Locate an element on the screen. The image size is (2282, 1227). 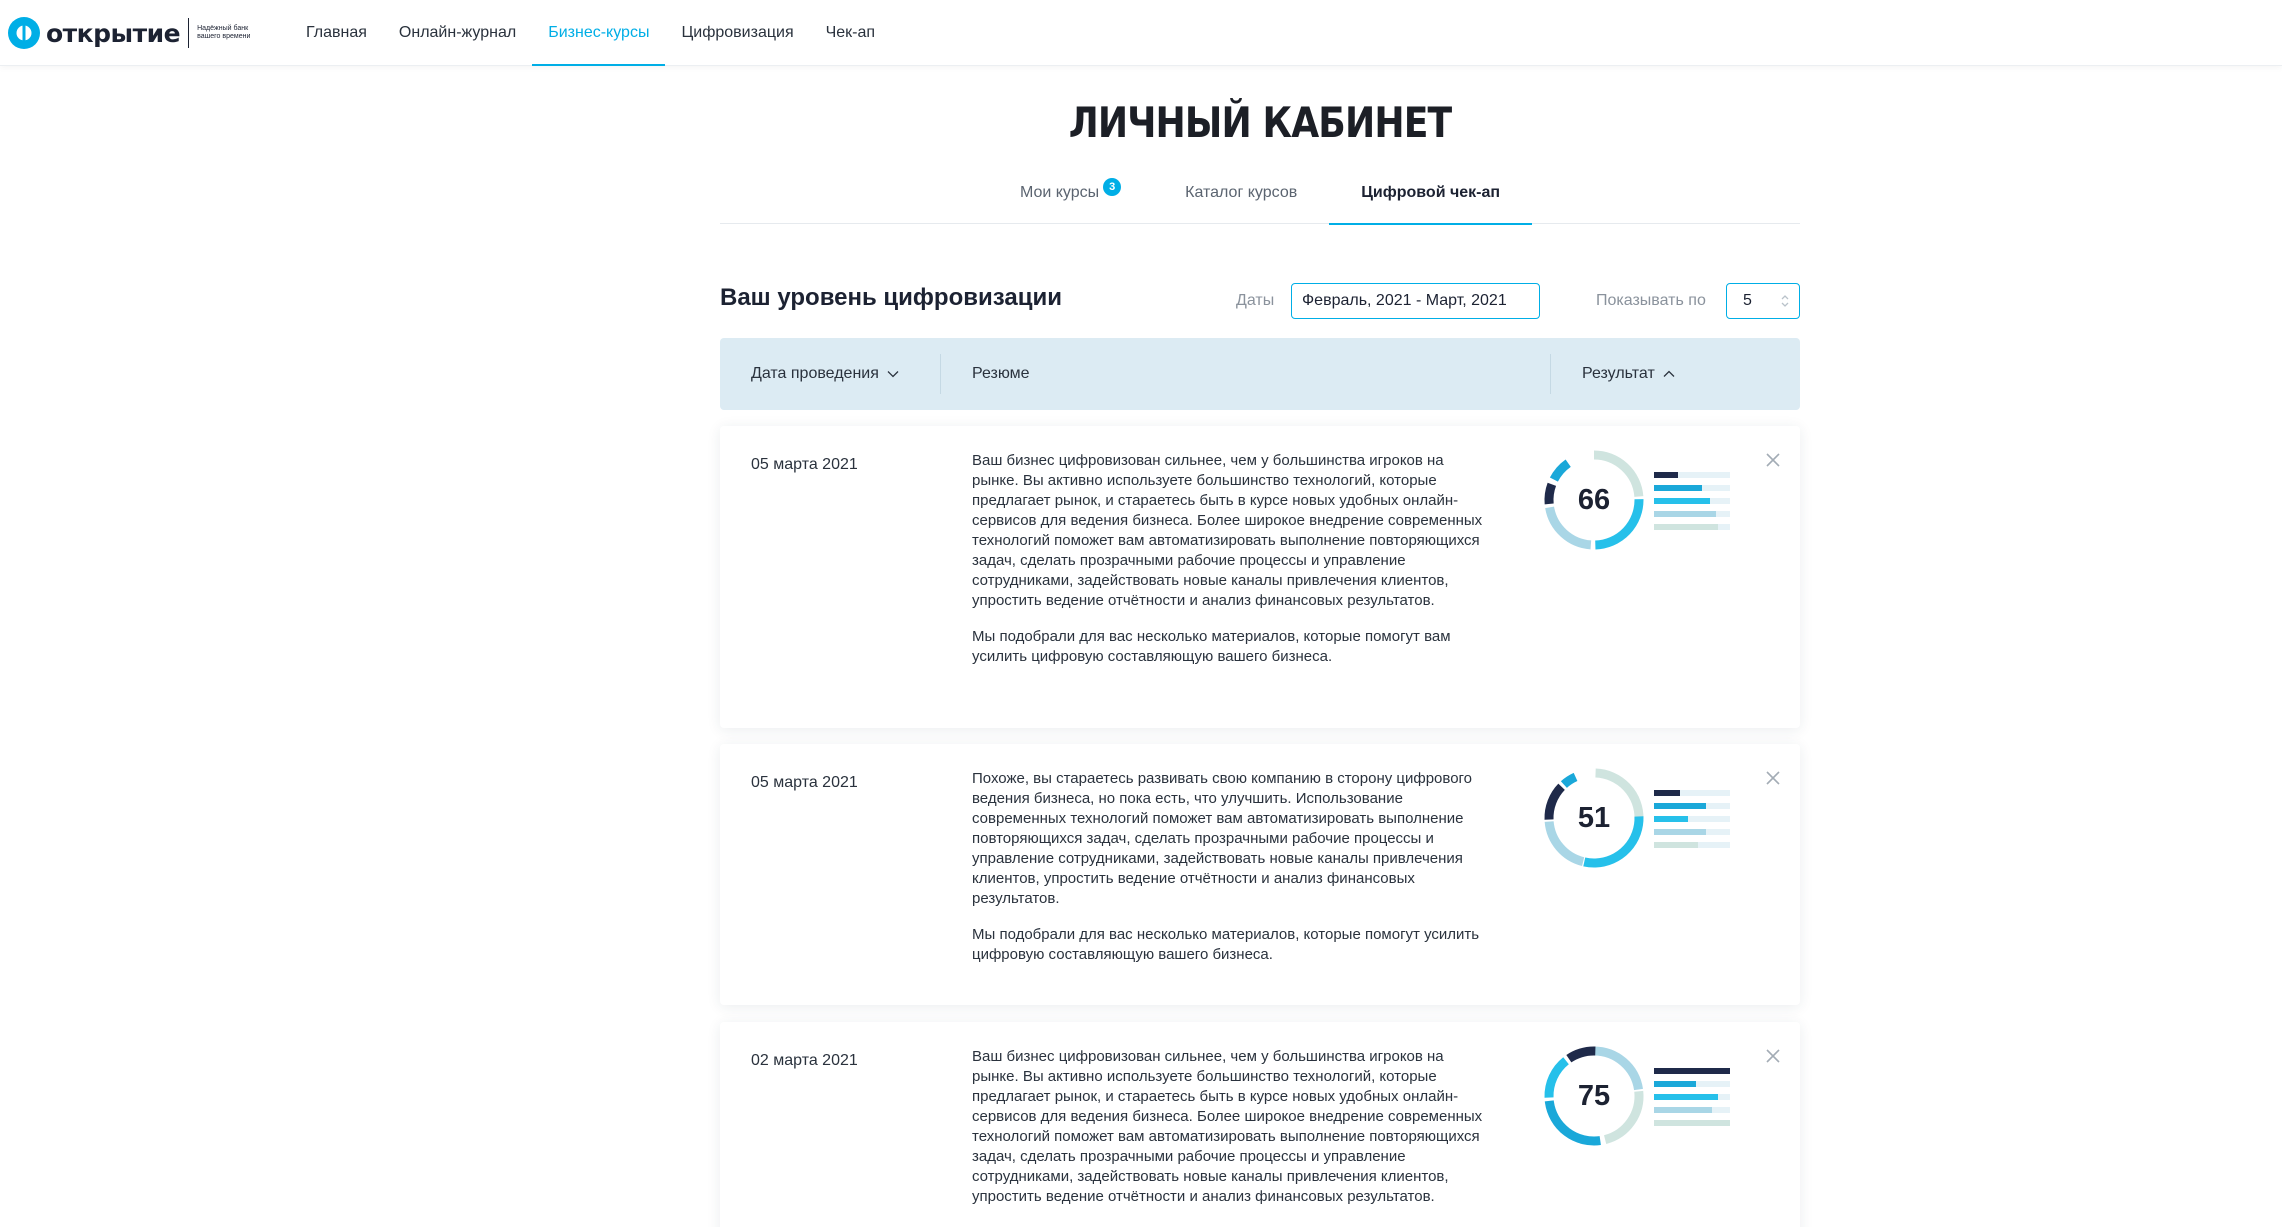
per-page-stepper: 5 is located at coordinates (1763, 301).